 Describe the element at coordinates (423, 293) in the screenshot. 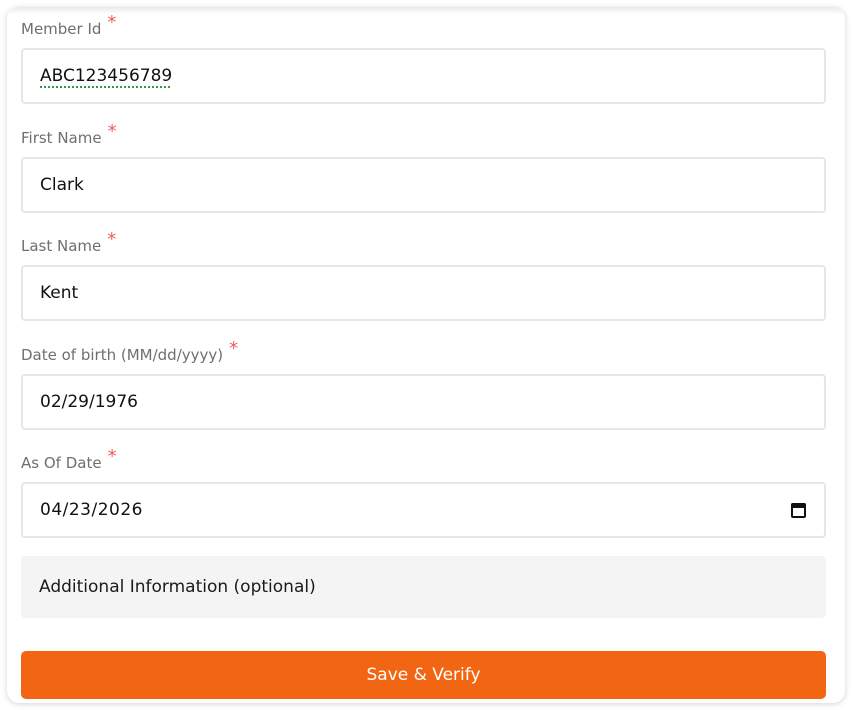

I see `last-name-input: Kent` at that location.